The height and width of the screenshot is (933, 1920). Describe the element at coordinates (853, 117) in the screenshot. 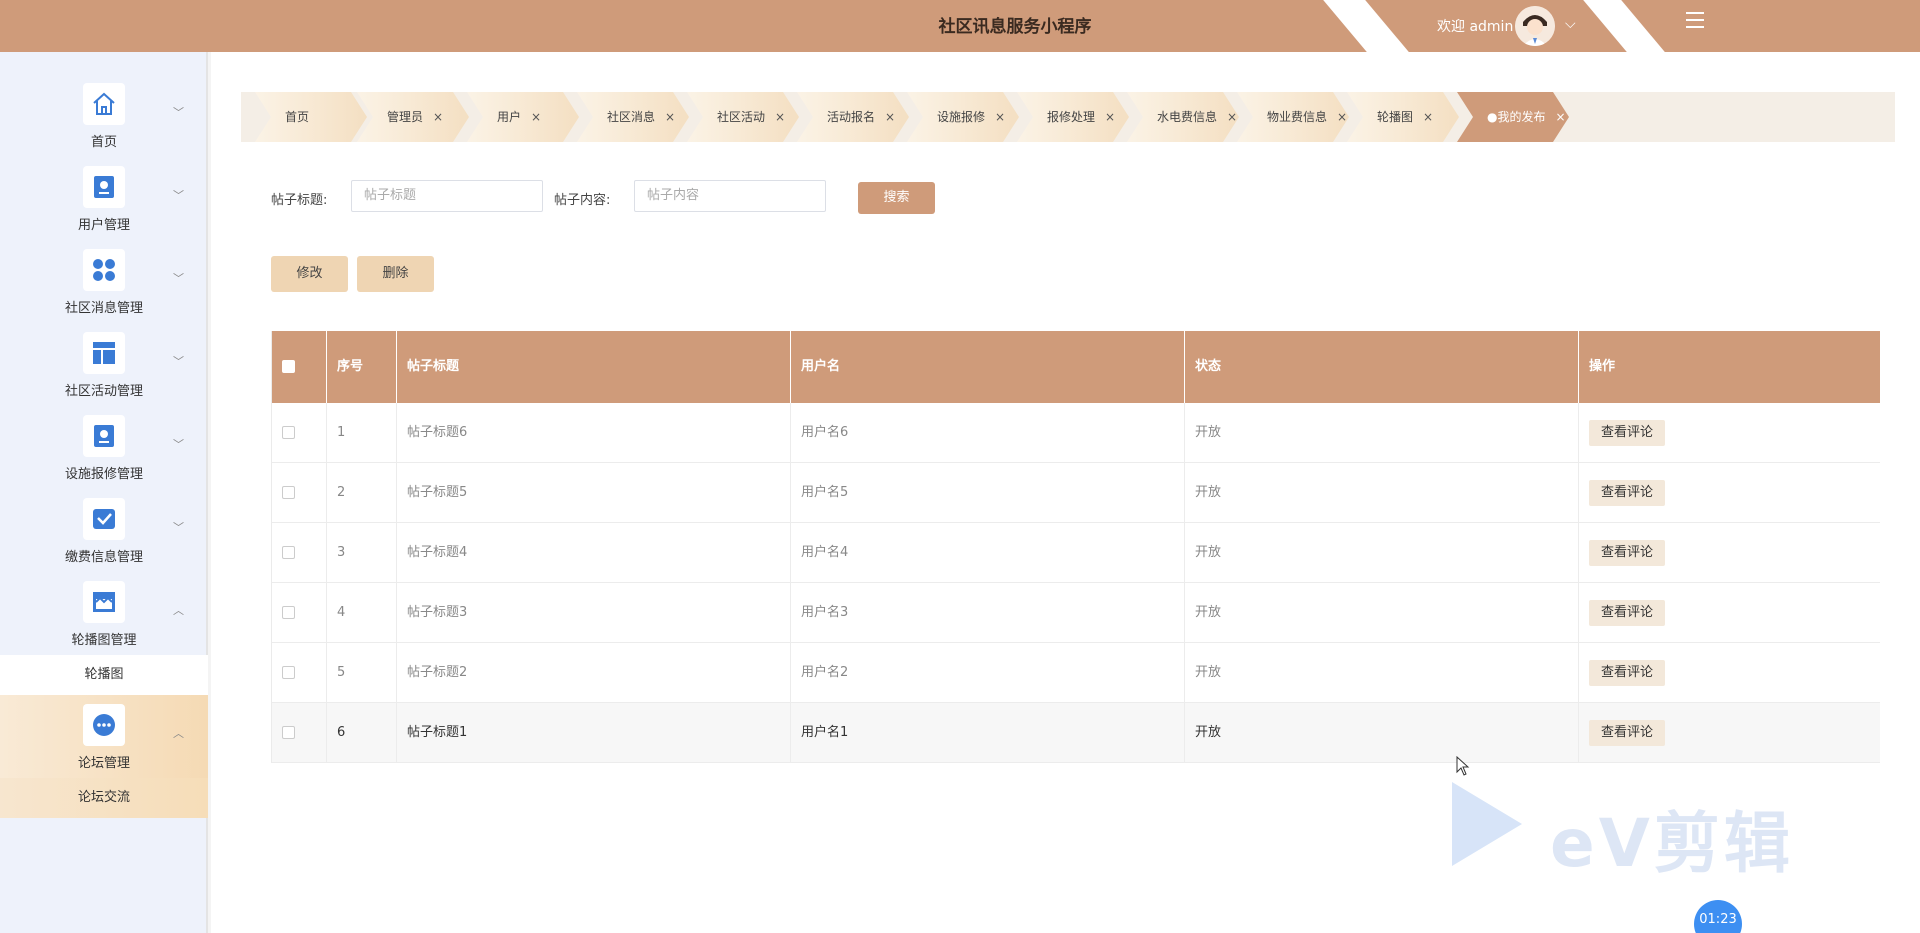

I see `tab-activity-signup: 活动报名 ×` at that location.